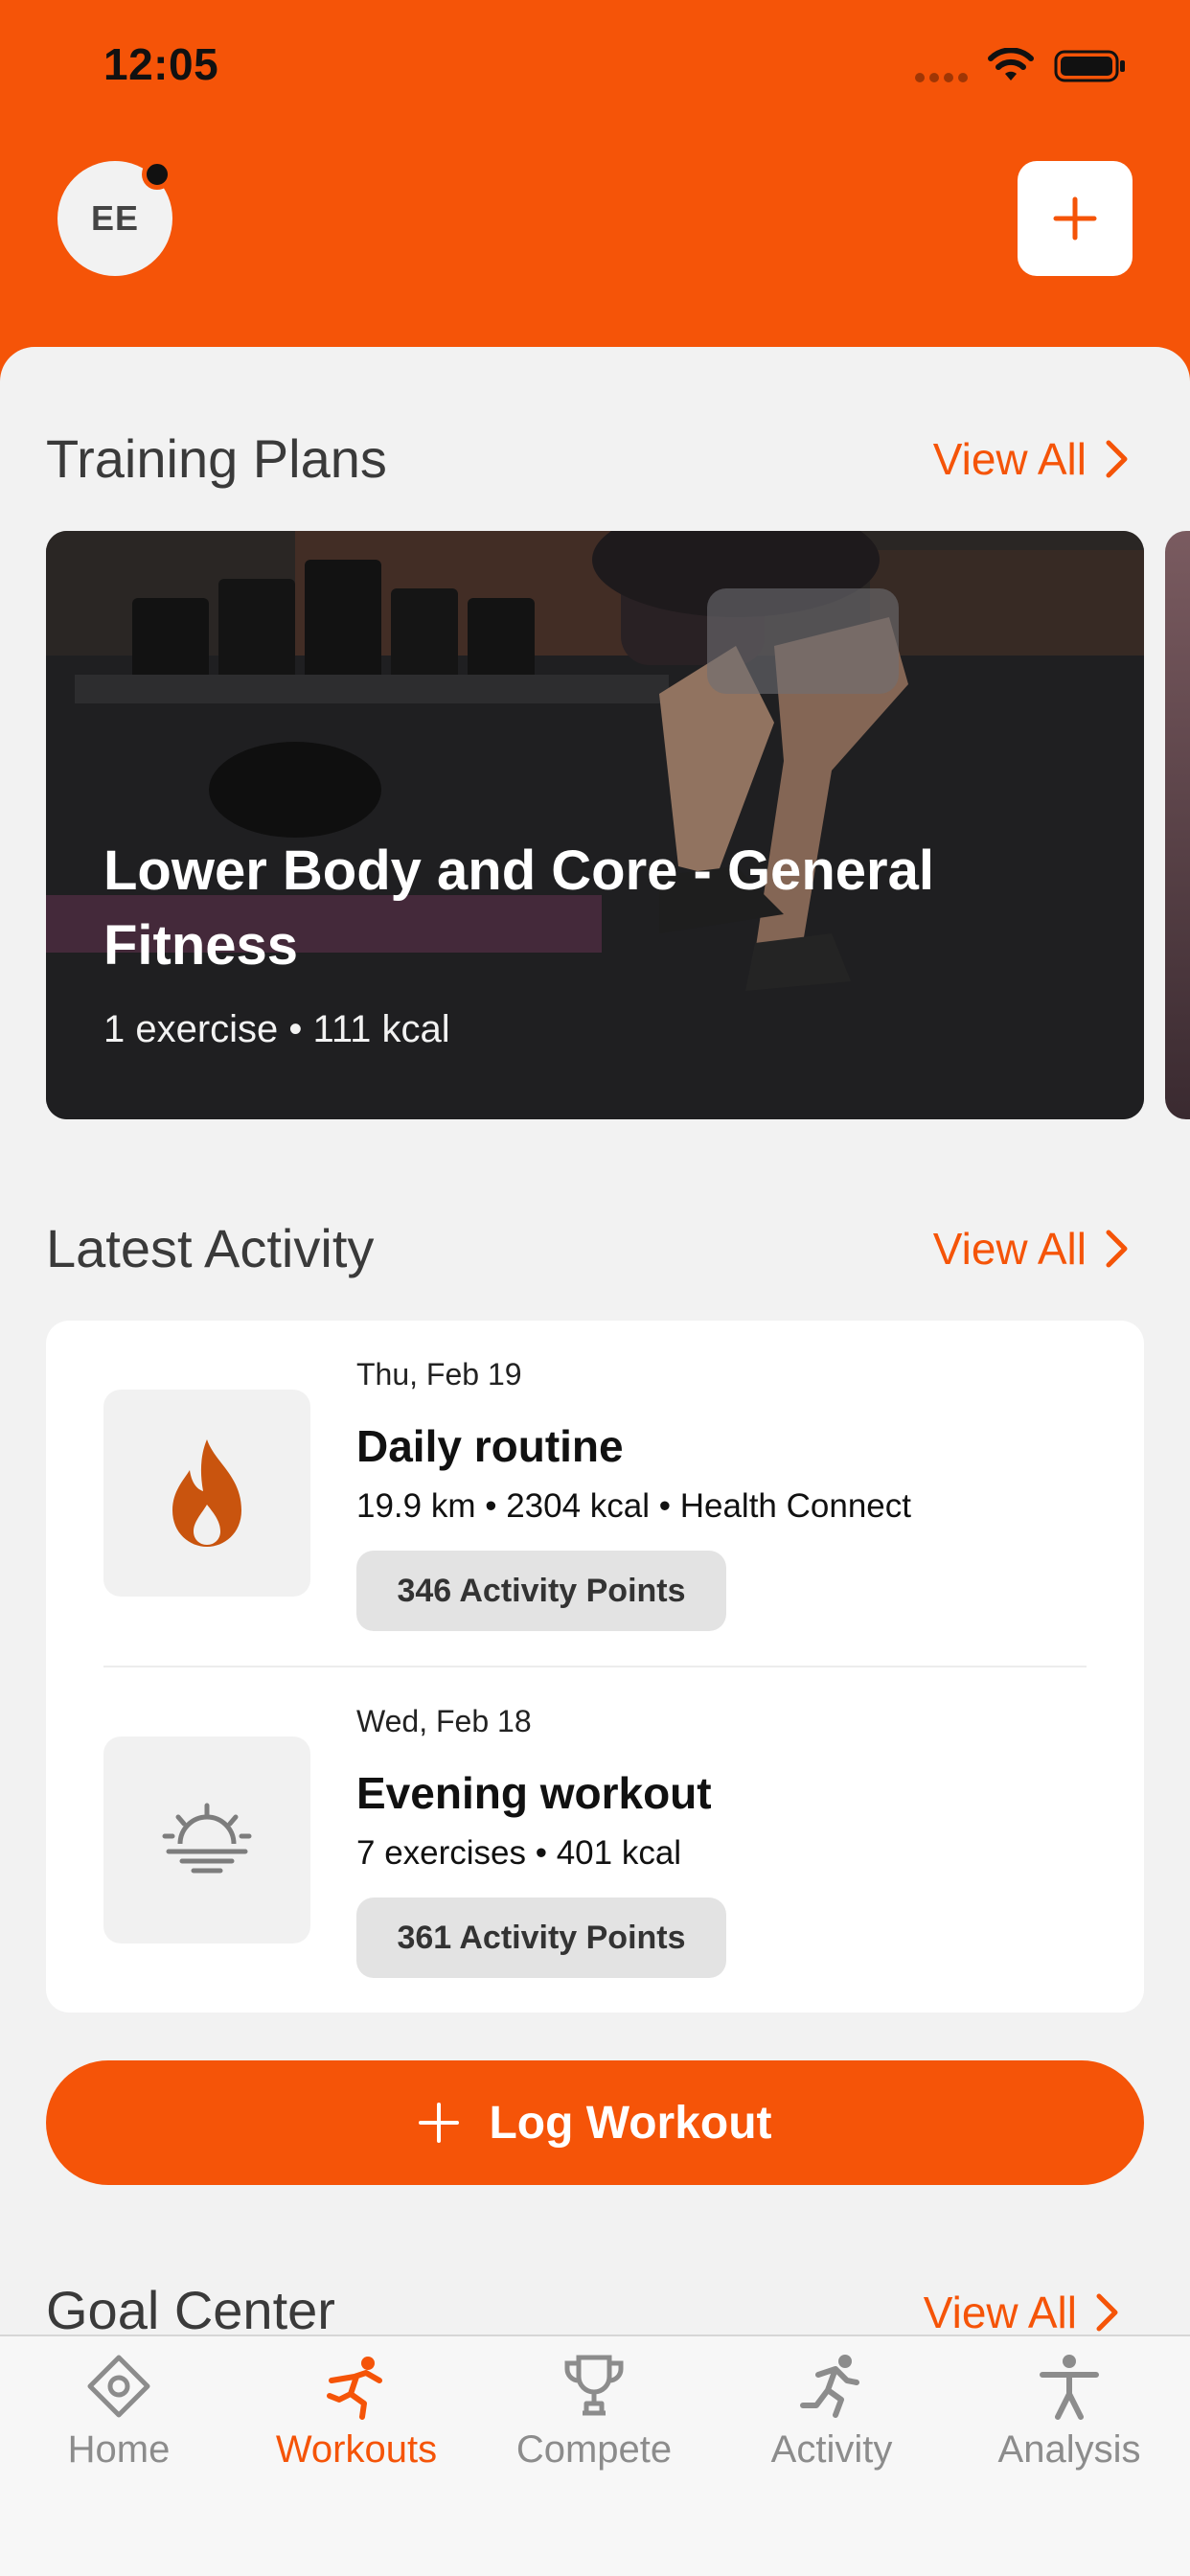 The width and height of the screenshot is (1190, 2576). I want to click on notification-dot, so click(157, 174).